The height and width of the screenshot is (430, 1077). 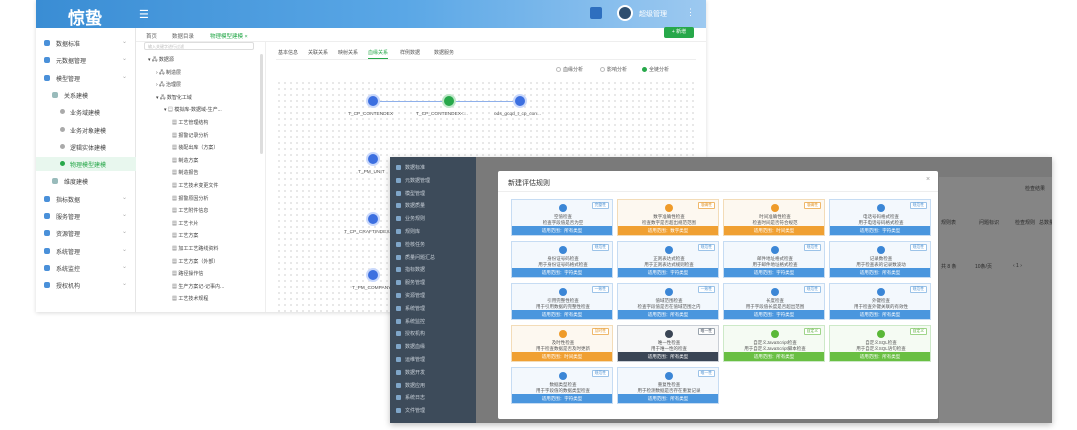 What do you see at coordinates (348, 52) in the screenshot?
I see `detail-tab: 映射关系` at bounding box center [348, 52].